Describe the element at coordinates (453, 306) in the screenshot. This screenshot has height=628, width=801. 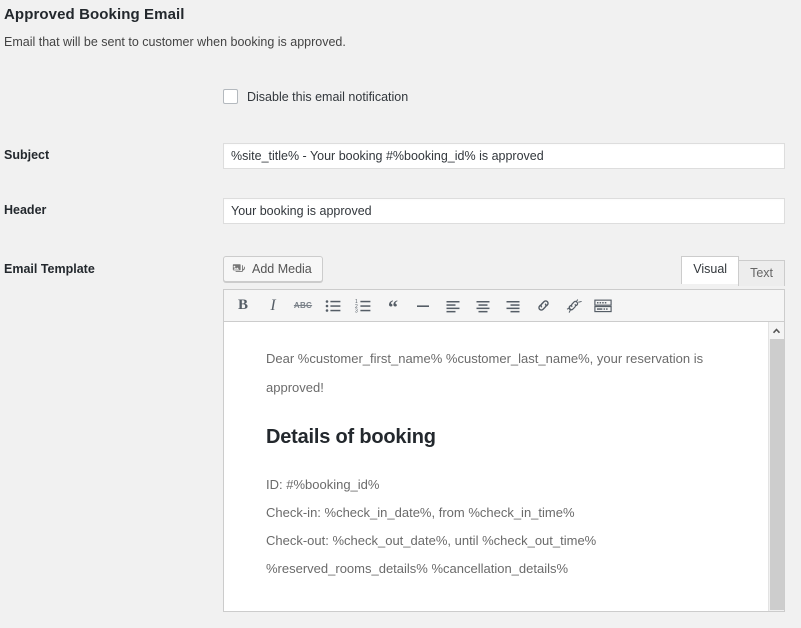
I see `align-left-icon` at that location.